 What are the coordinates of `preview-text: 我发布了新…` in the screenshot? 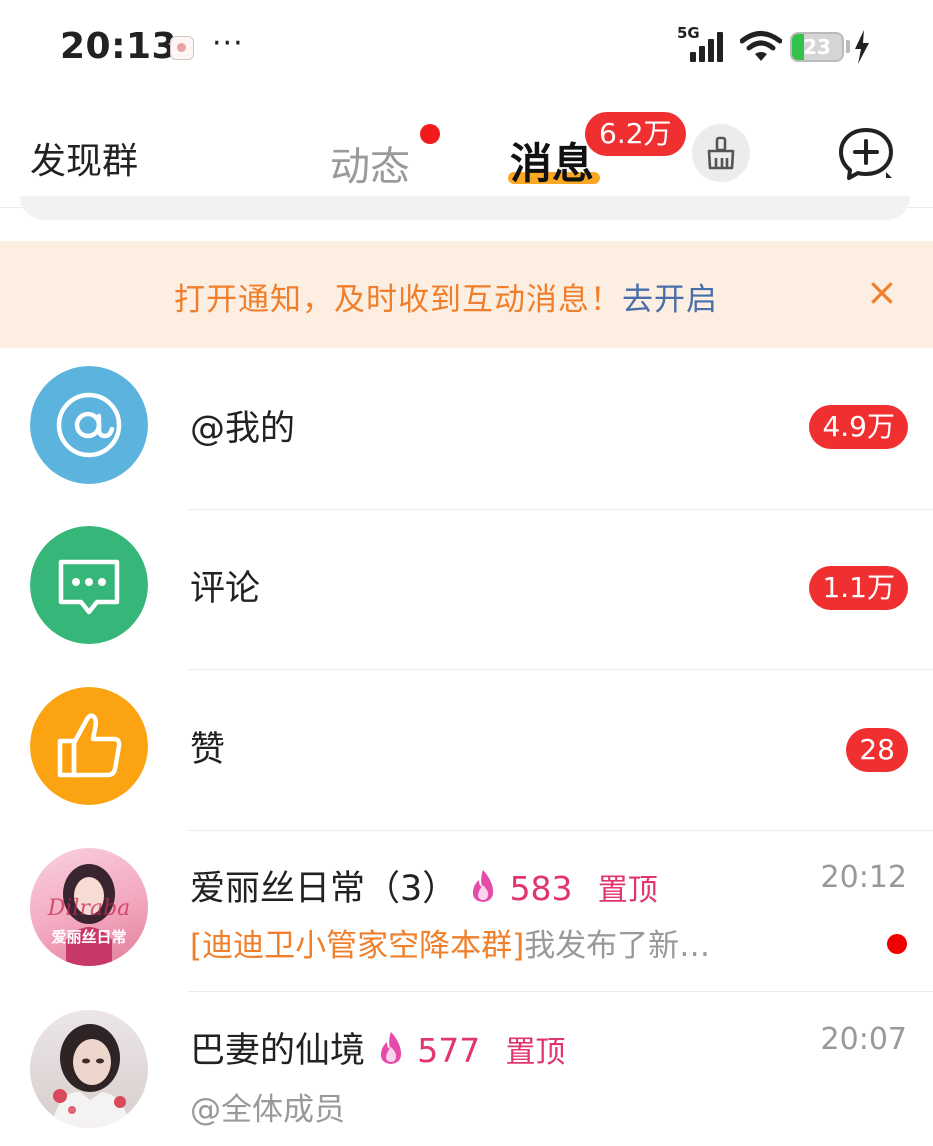 It's located at (617, 946).